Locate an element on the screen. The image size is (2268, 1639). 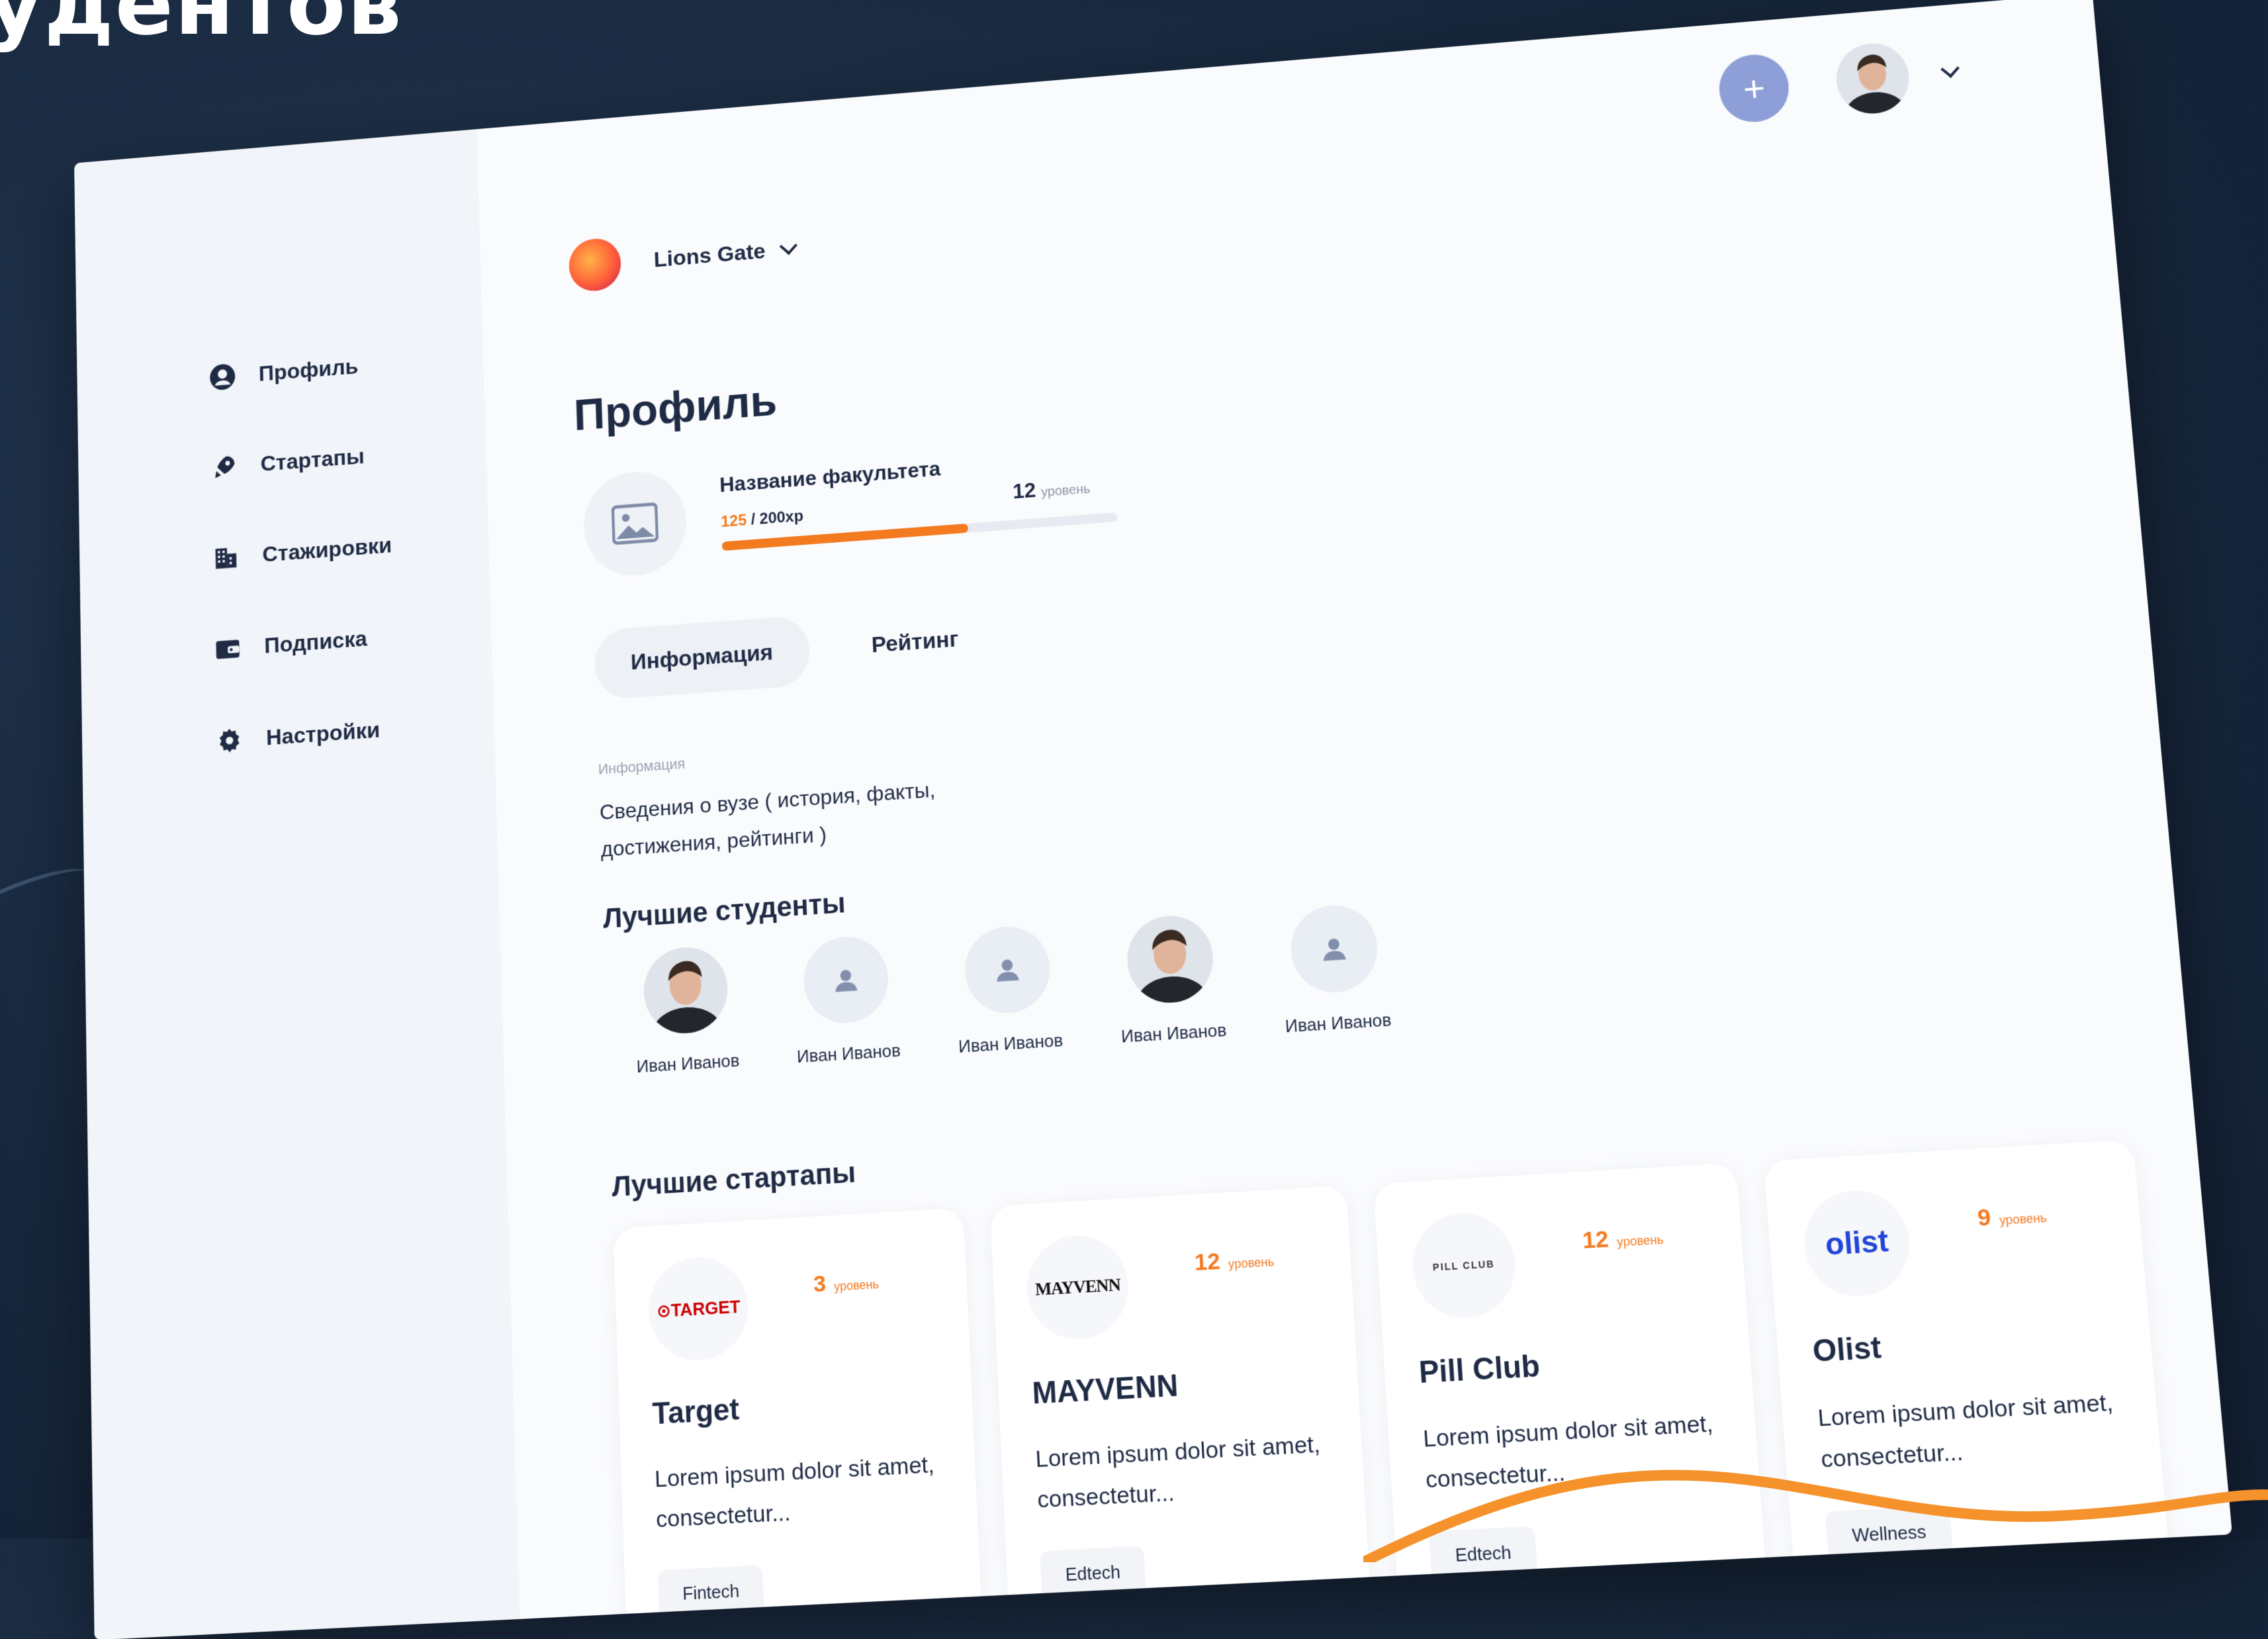
startup-logo: MAYVENN is located at coordinates (1077, 1287).